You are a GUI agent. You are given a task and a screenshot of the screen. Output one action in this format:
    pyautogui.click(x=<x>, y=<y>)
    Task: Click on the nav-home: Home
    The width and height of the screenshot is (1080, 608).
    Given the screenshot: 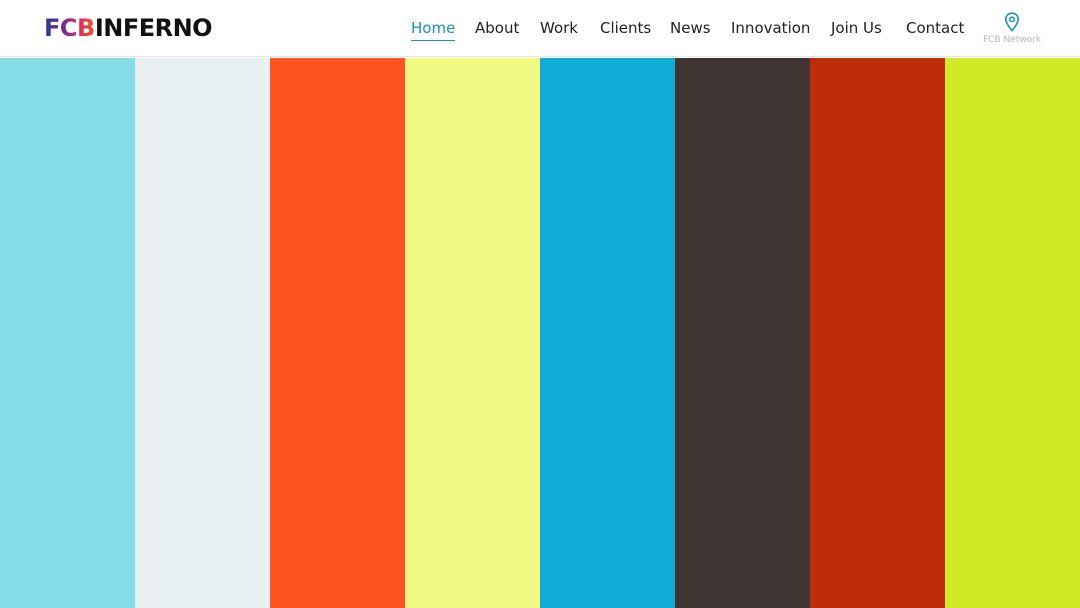 What is the action you would take?
    pyautogui.click(x=433, y=29)
    